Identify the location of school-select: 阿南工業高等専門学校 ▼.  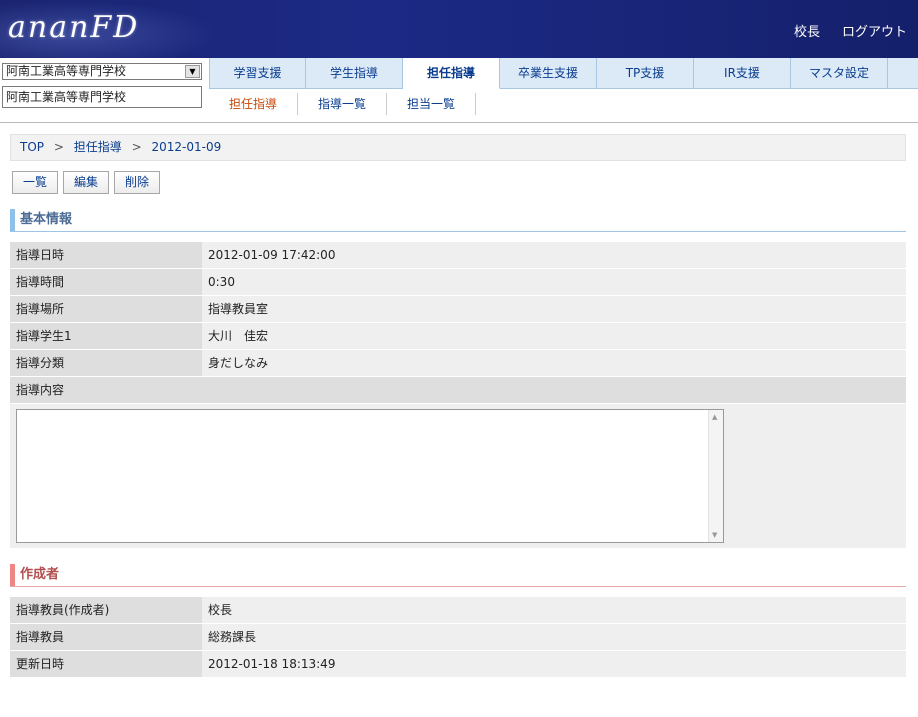
(102, 71).